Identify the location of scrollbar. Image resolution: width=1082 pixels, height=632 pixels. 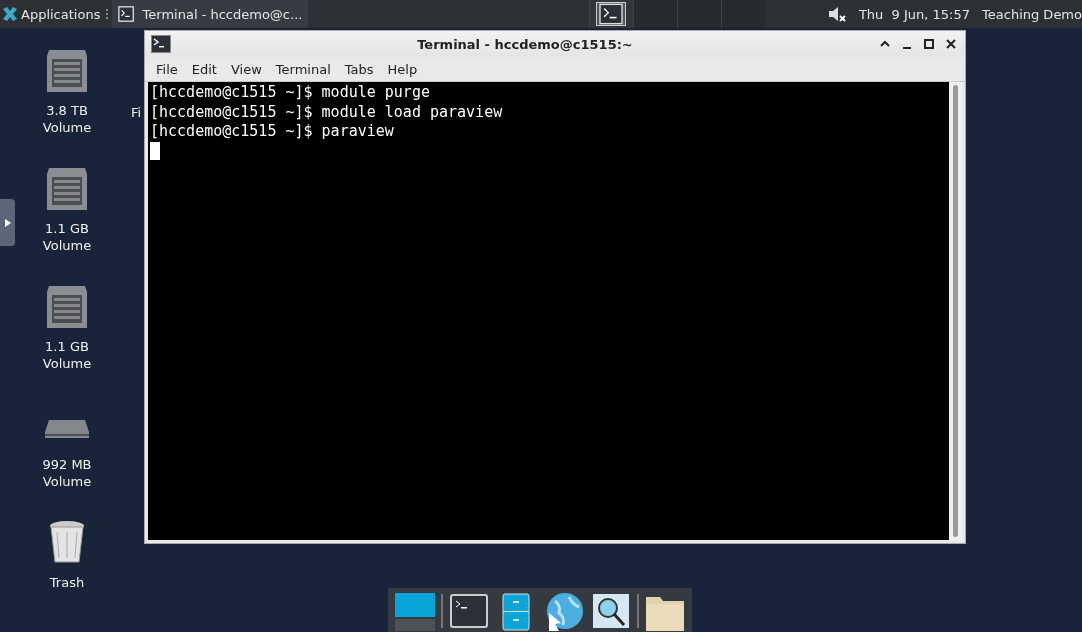
(955, 311).